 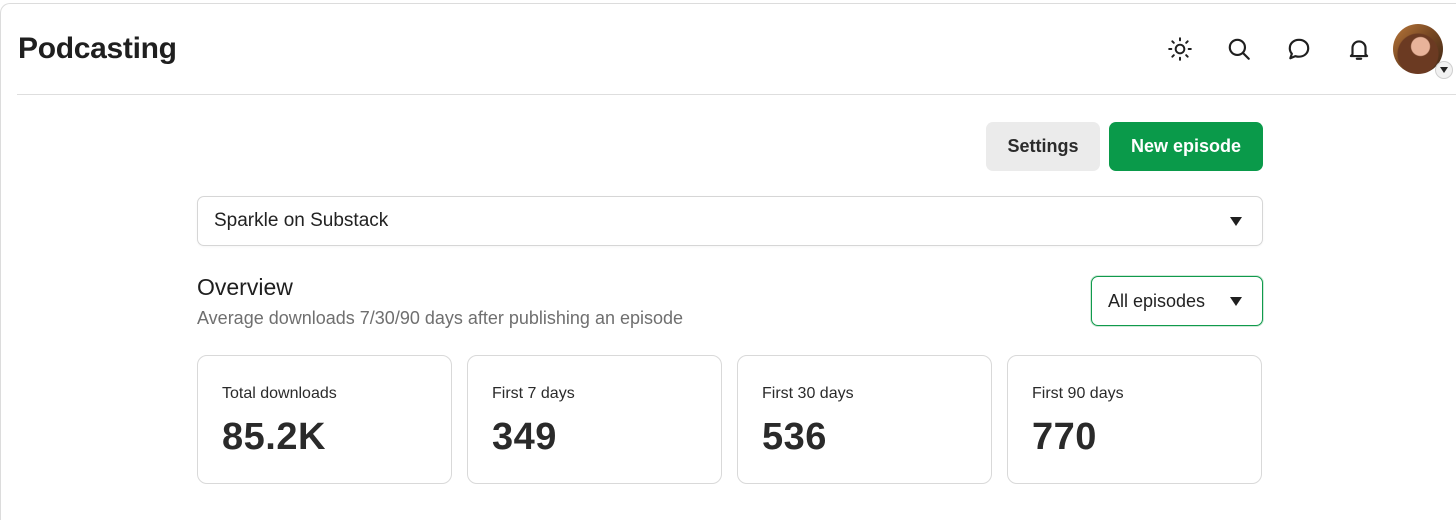 I want to click on notifications-button, so click(x=1359, y=49).